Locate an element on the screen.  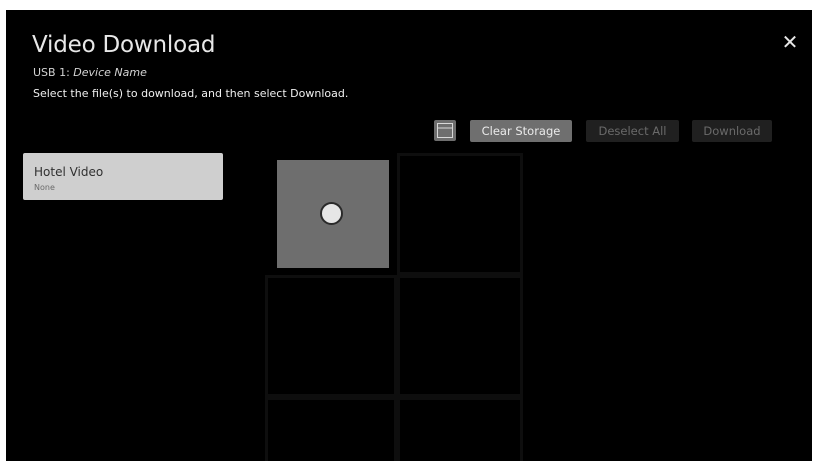
list-item-name: Hotel Video is located at coordinates (69, 172).